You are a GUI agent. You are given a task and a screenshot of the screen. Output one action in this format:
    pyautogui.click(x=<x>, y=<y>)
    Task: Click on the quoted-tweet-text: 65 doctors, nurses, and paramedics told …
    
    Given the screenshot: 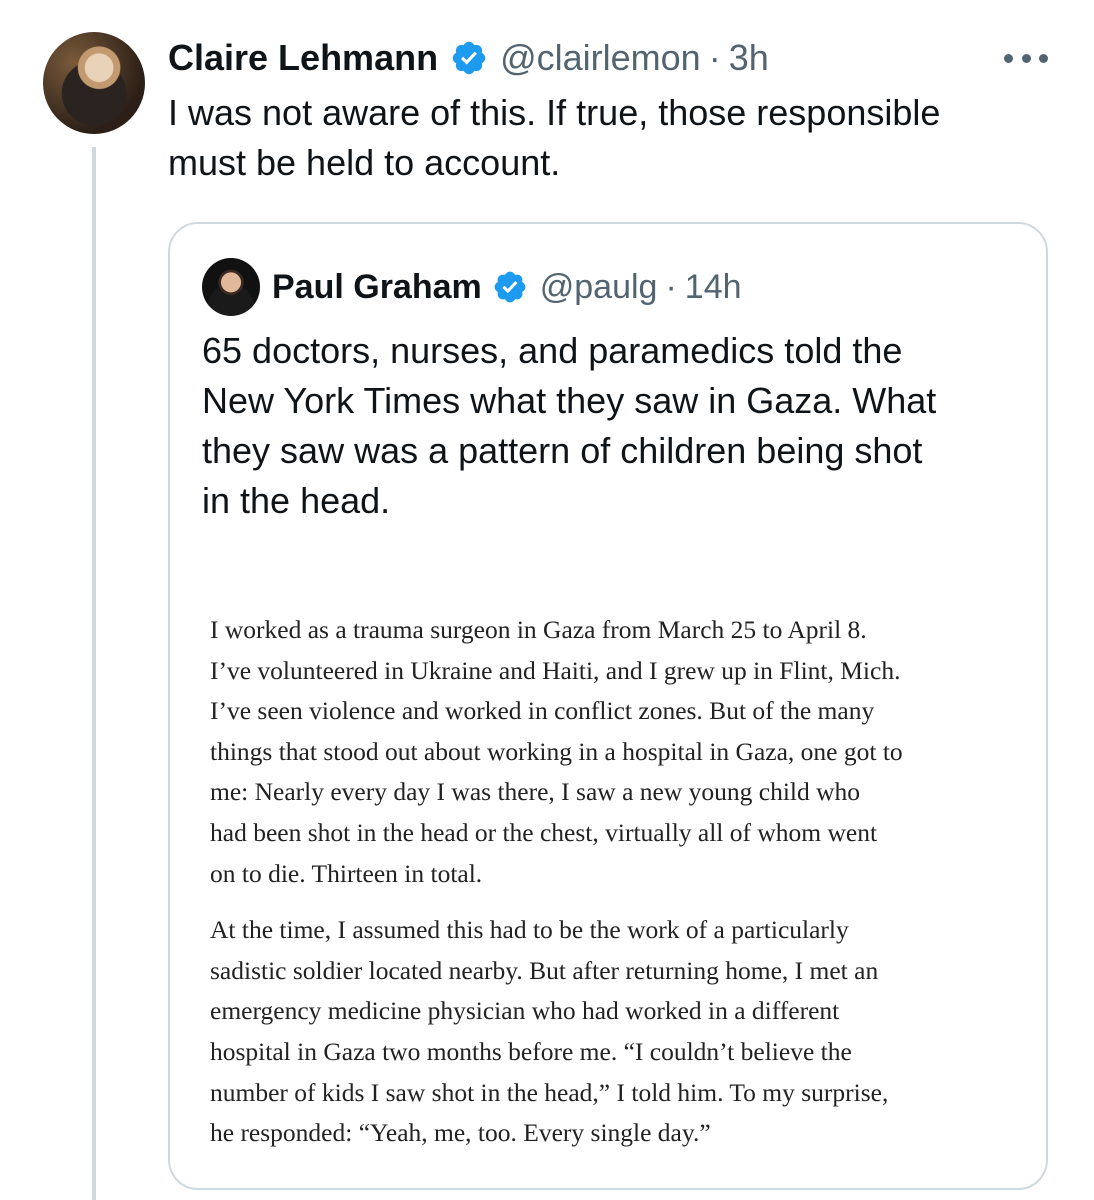 What is the action you would take?
    pyautogui.click(x=610, y=426)
    